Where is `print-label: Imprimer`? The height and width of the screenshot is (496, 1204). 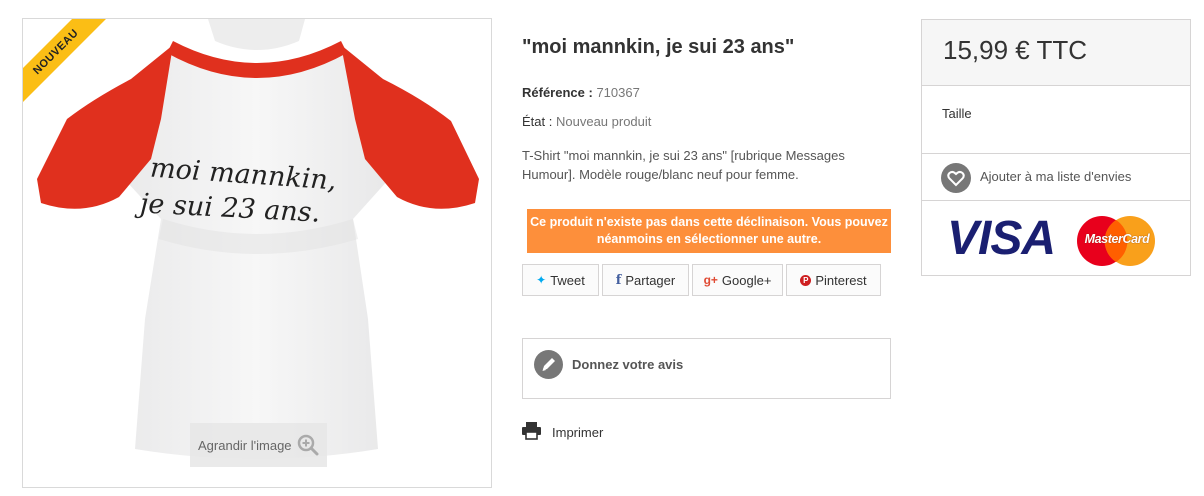 print-label: Imprimer is located at coordinates (578, 432).